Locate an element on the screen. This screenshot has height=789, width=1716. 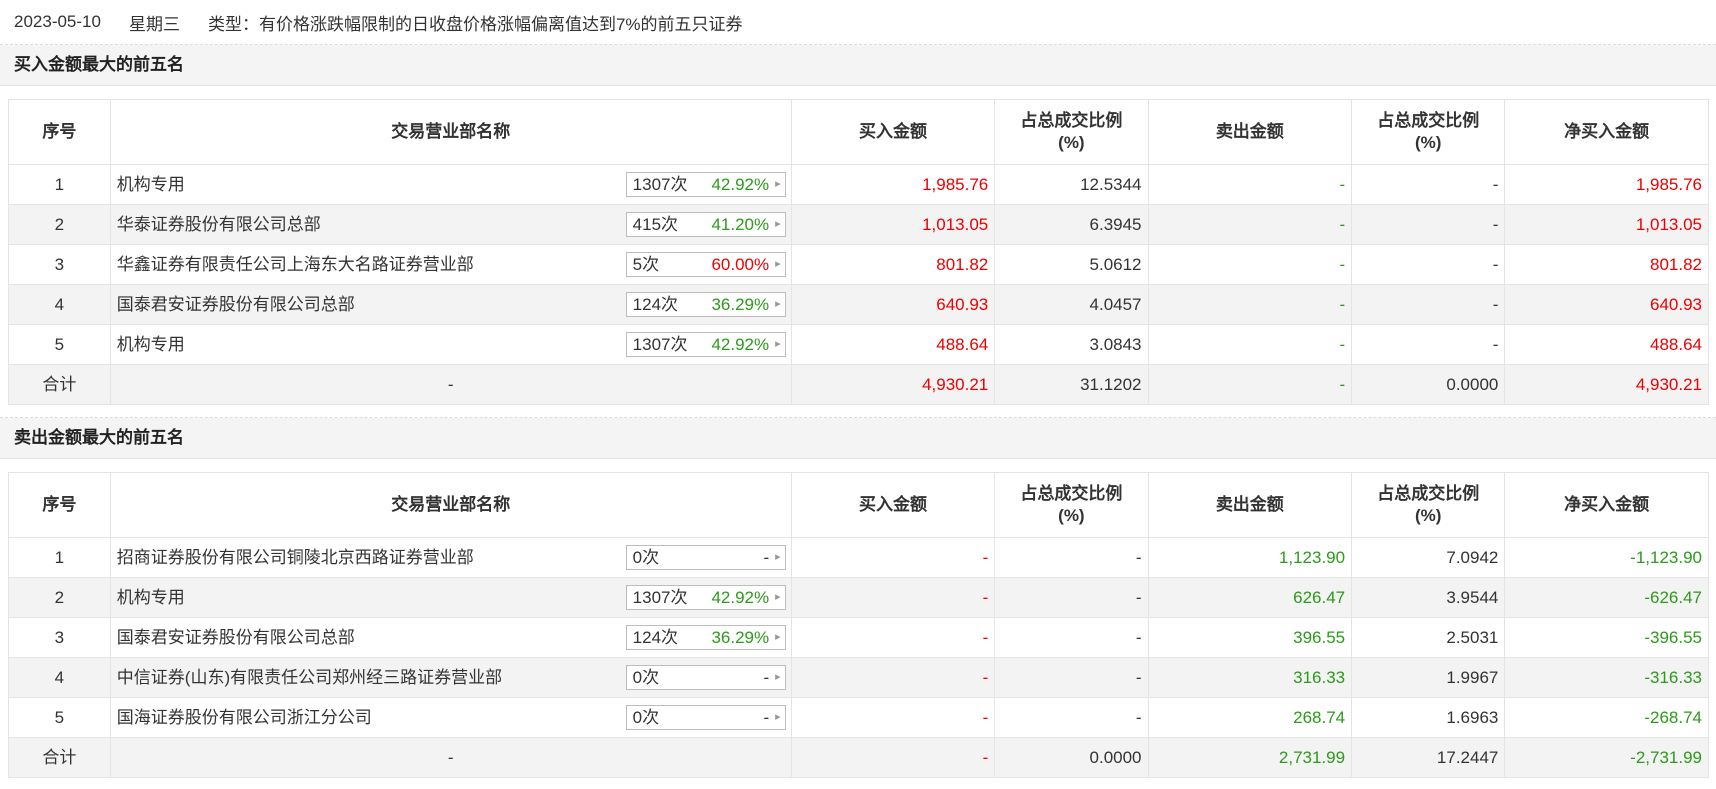
sell-ratio: 3.9544 is located at coordinates (1428, 597).